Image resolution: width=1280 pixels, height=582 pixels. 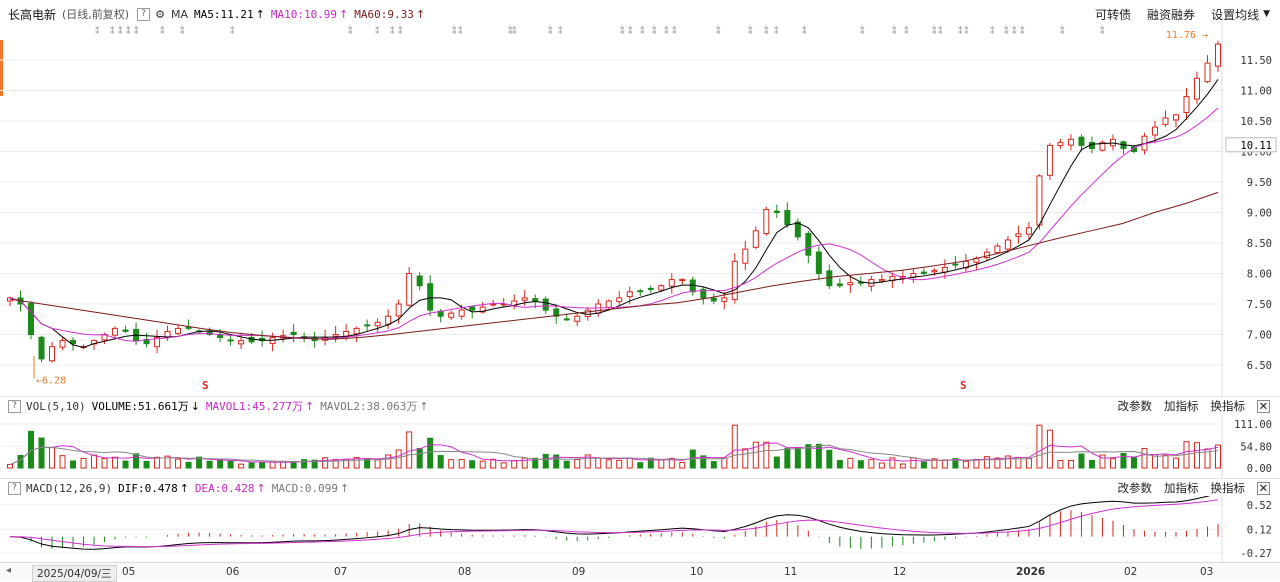 What do you see at coordinates (1113, 14) in the screenshot?
I see `menu-convertible-bond: 可转债` at bounding box center [1113, 14].